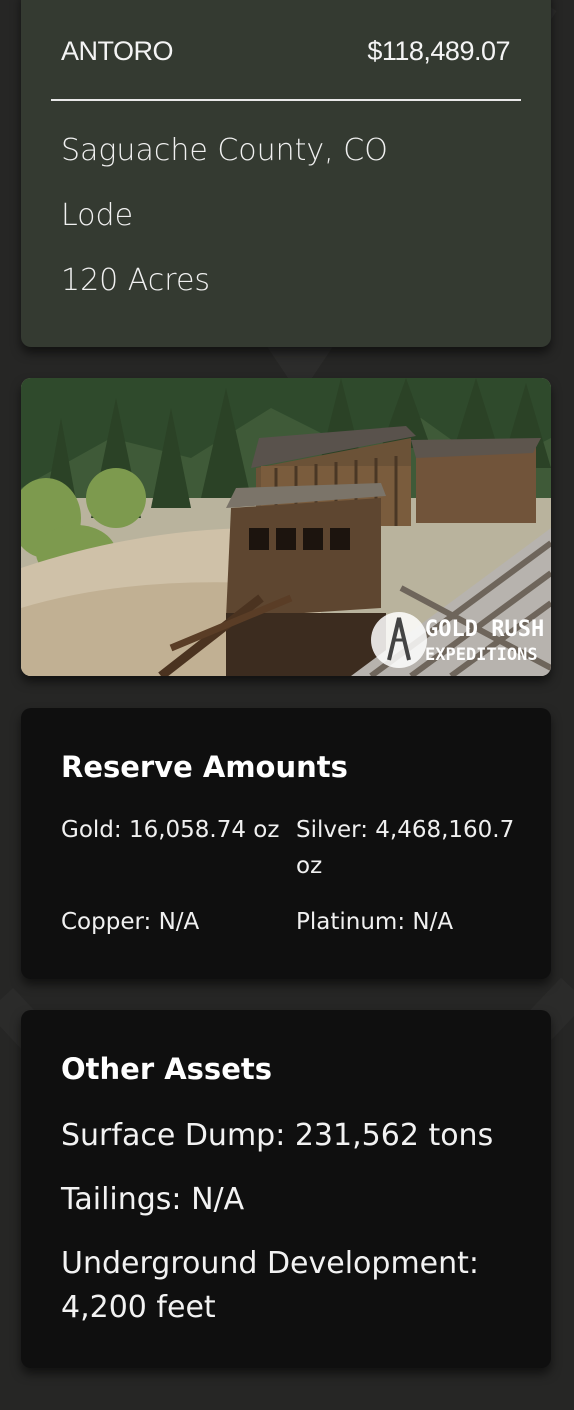  What do you see at coordinates (375, 922) in the screenshot?
I see `reserve-platinum: Platinum: N/A` at bounding box center [375, 922].